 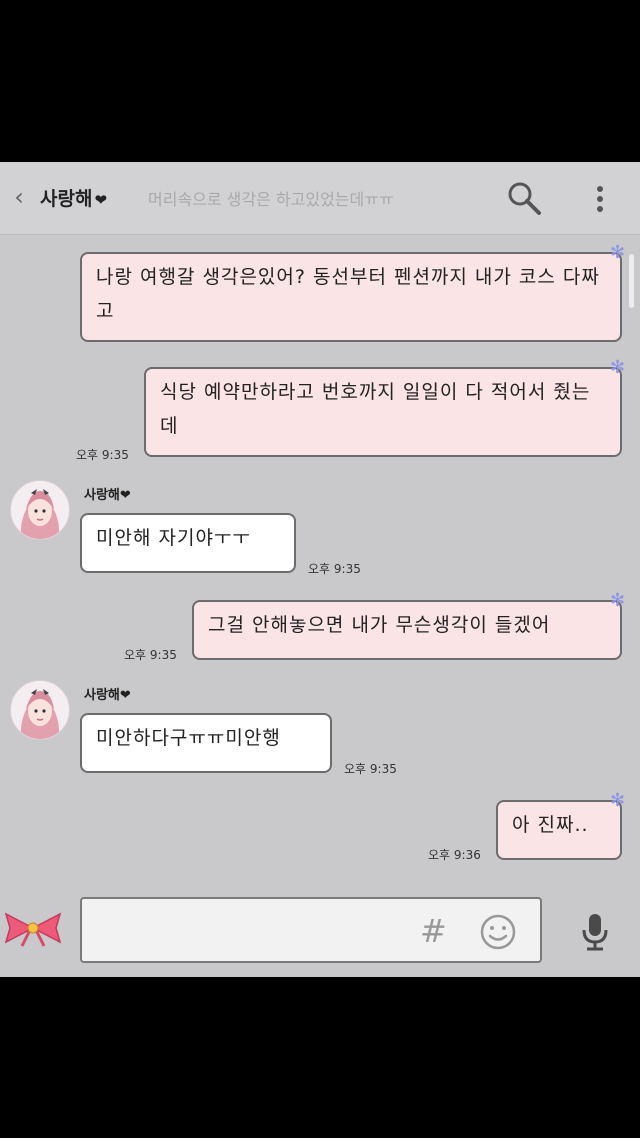 I want to click on message-time: 오후 9:36, so click(x=454, y=855).